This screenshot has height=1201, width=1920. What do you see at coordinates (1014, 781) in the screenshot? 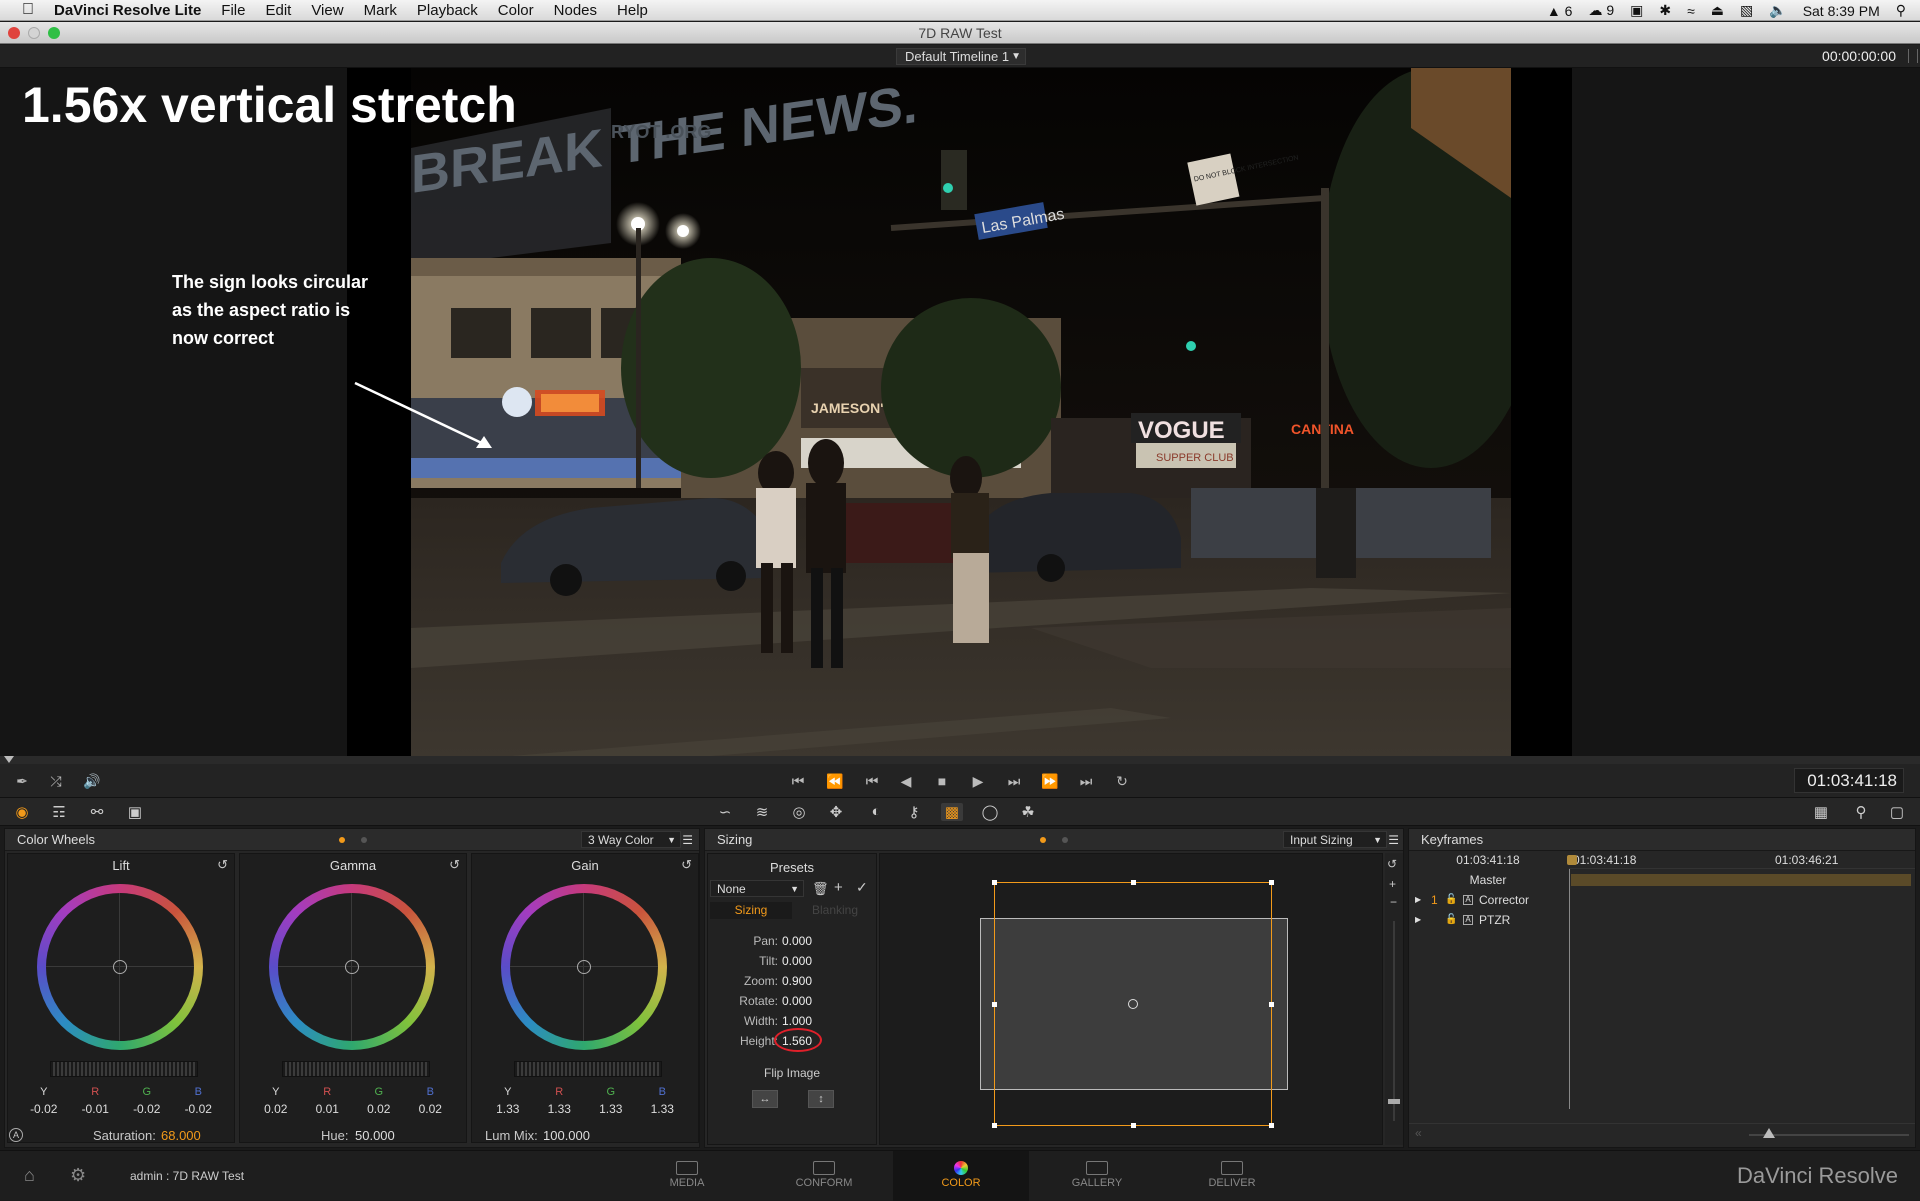
I see `next-clip-icon: ⏭` at bounding box center [1014, 781].